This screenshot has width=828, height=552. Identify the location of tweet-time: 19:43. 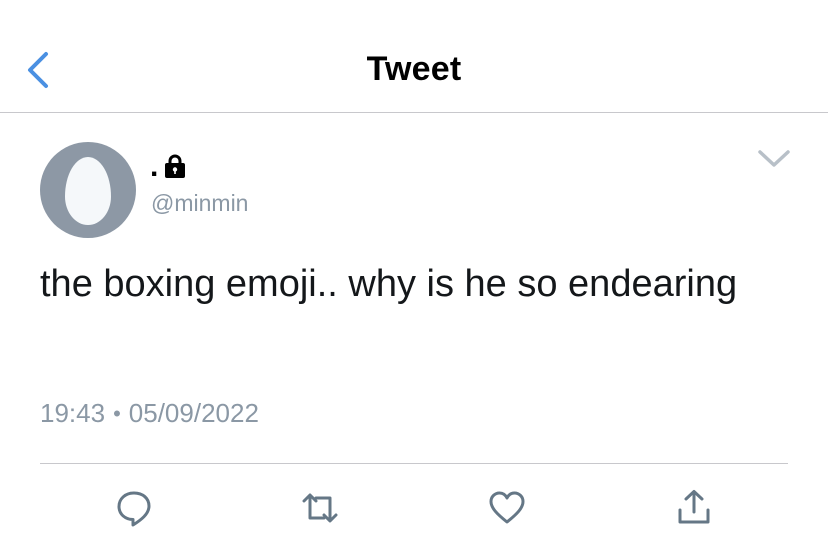
(73, 413).